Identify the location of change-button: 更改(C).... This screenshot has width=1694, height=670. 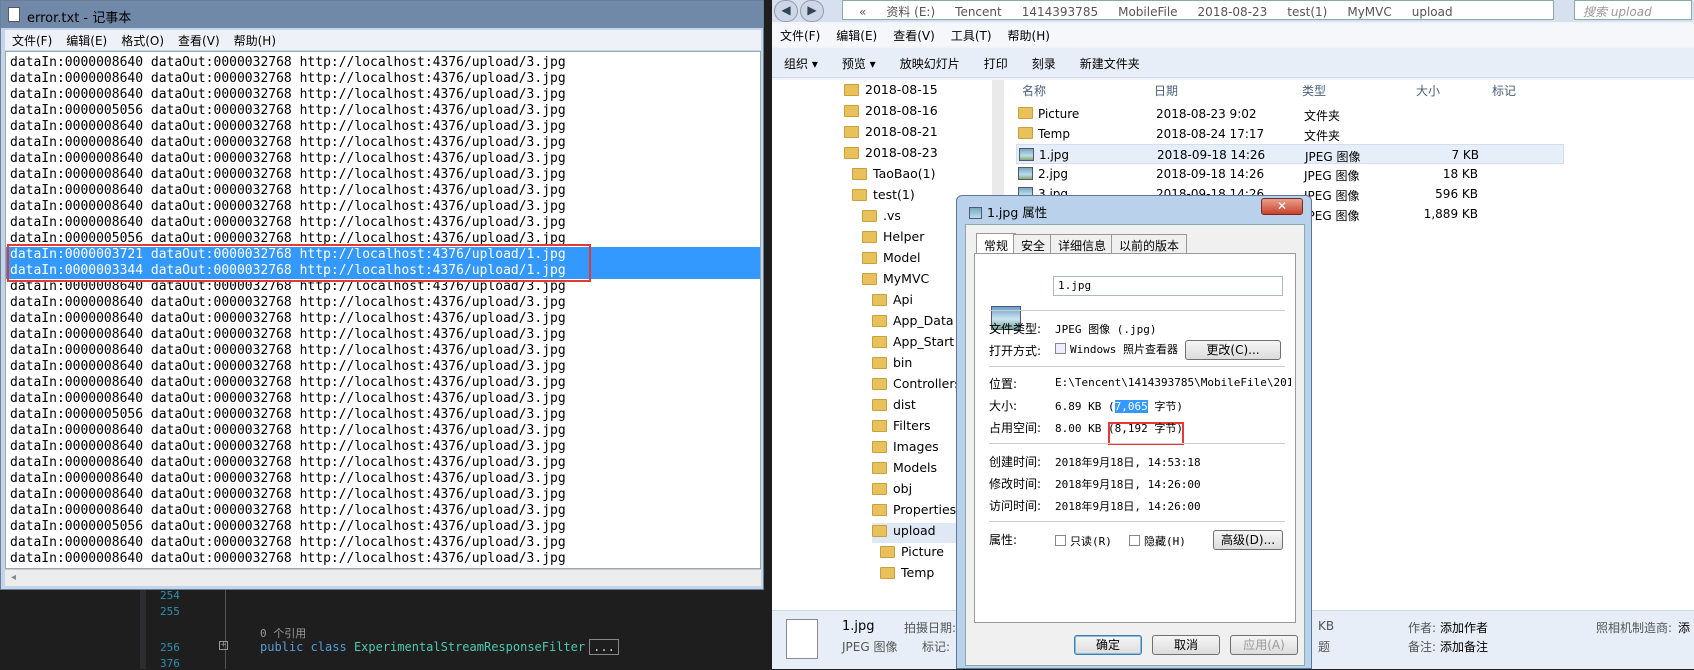
(1233, 350).